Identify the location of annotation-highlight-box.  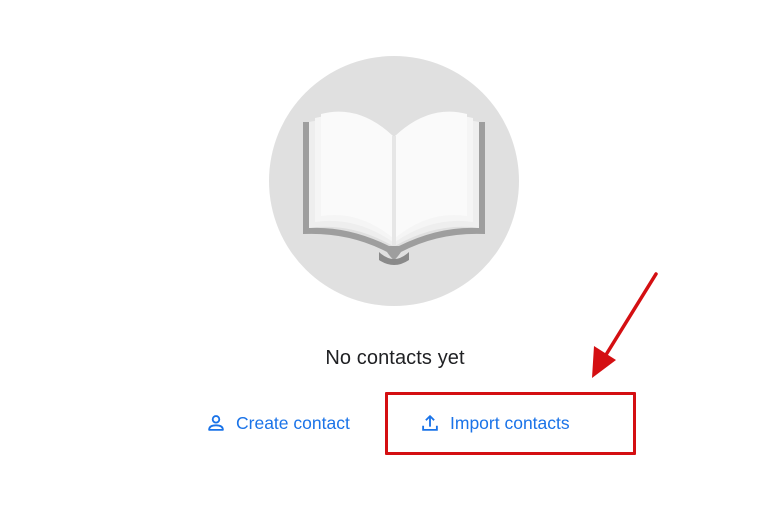
(510, 423).